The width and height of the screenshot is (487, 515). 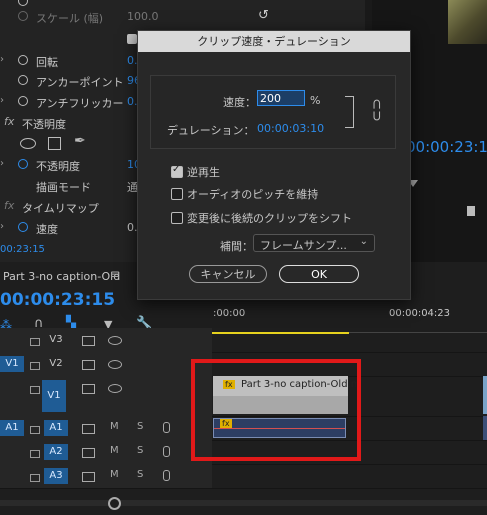 I want to click on ruler-mark-label: 00:00:04:23, so click(x=420, y=313).